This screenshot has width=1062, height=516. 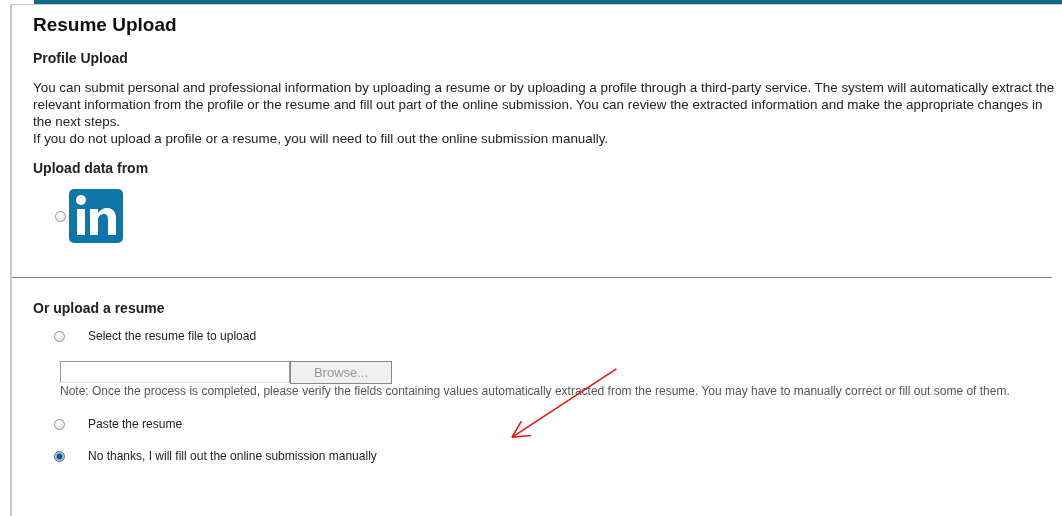 What do you see at coordinates (321, 138) in the screenshot?
I see `description-text: If you do not upload a profile or a resume, you will need to fill out the online submission manually.` at bounding box center [321, 138].